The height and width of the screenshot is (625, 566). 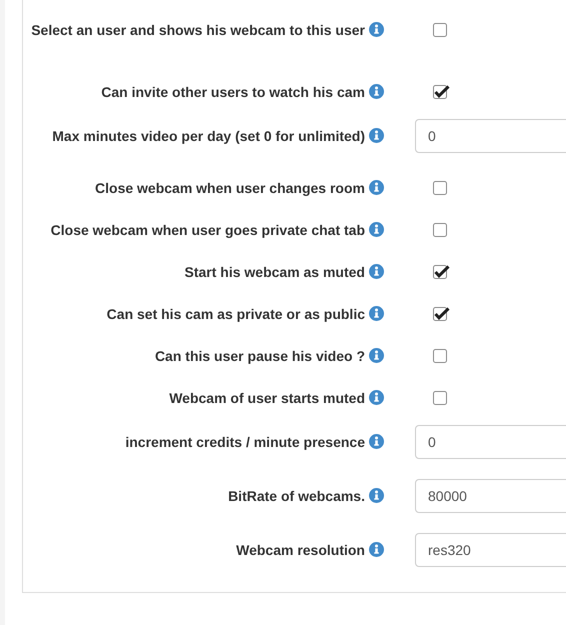 I want to click on setting-label: BitRate of webcams., so click(x=296, y=496).